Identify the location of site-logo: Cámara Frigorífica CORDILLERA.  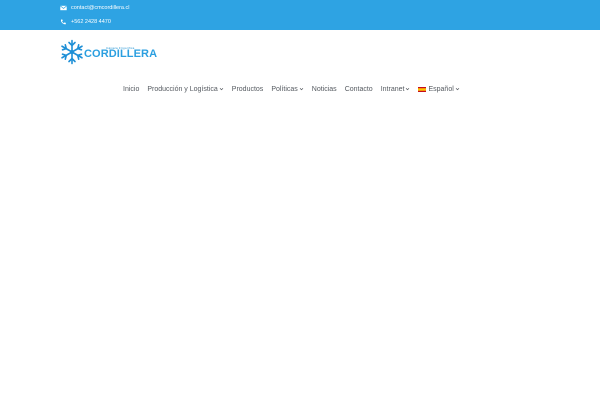
(108, 52).